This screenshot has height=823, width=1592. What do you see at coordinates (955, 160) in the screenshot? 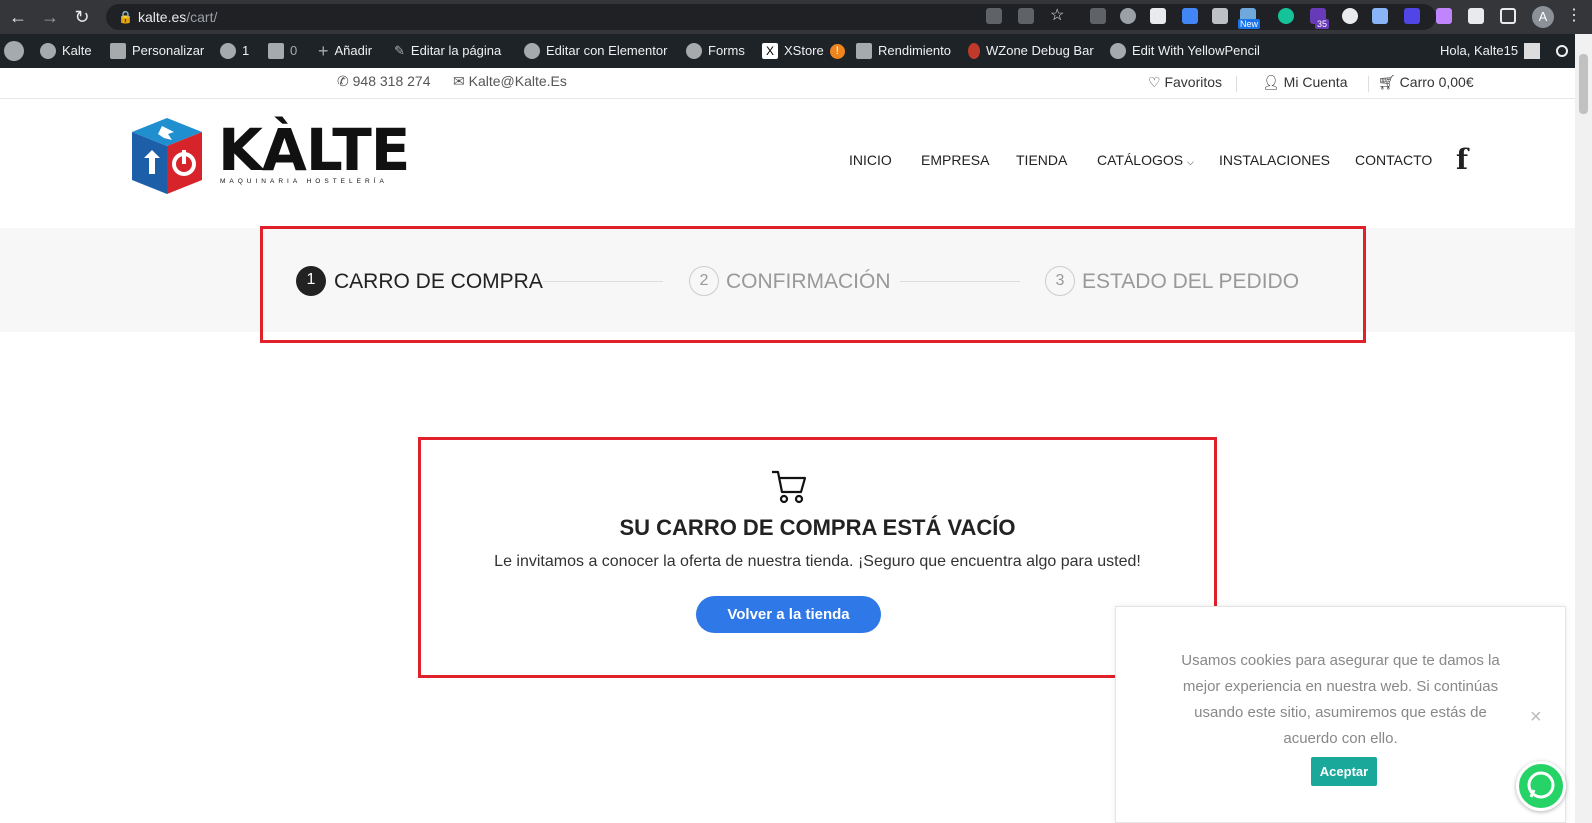
I see `menu-item-empresa: EMPRESA` at bounding box center [955, 160].